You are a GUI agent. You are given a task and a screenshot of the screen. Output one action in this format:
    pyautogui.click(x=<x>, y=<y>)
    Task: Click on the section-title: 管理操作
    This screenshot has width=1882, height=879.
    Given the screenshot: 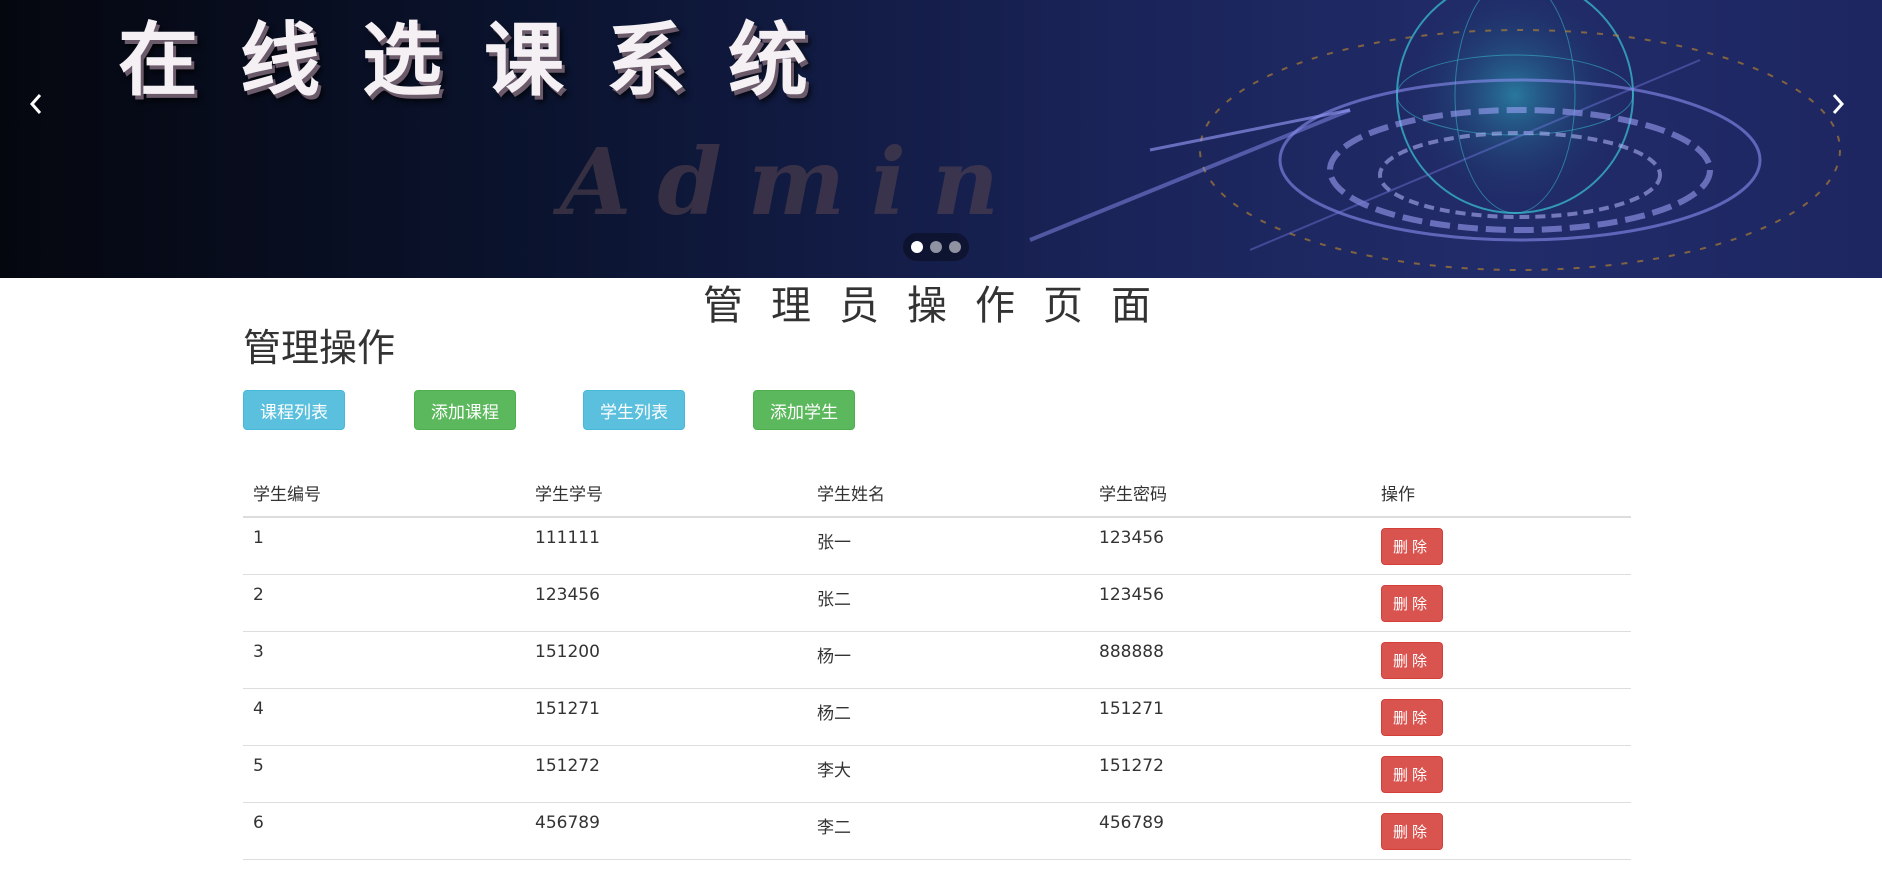 What is the action you would take?
    pyautogui.click(x=319, y=348)
    